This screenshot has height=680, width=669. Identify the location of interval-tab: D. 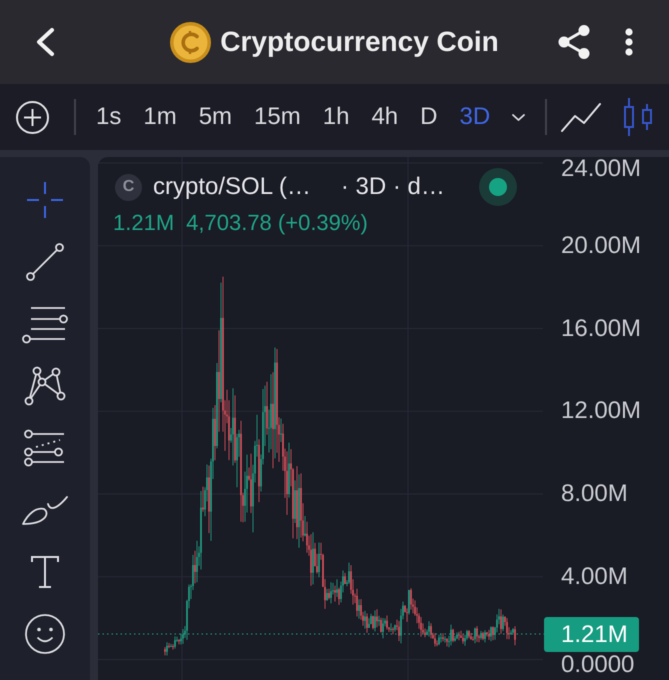
(429, 117).